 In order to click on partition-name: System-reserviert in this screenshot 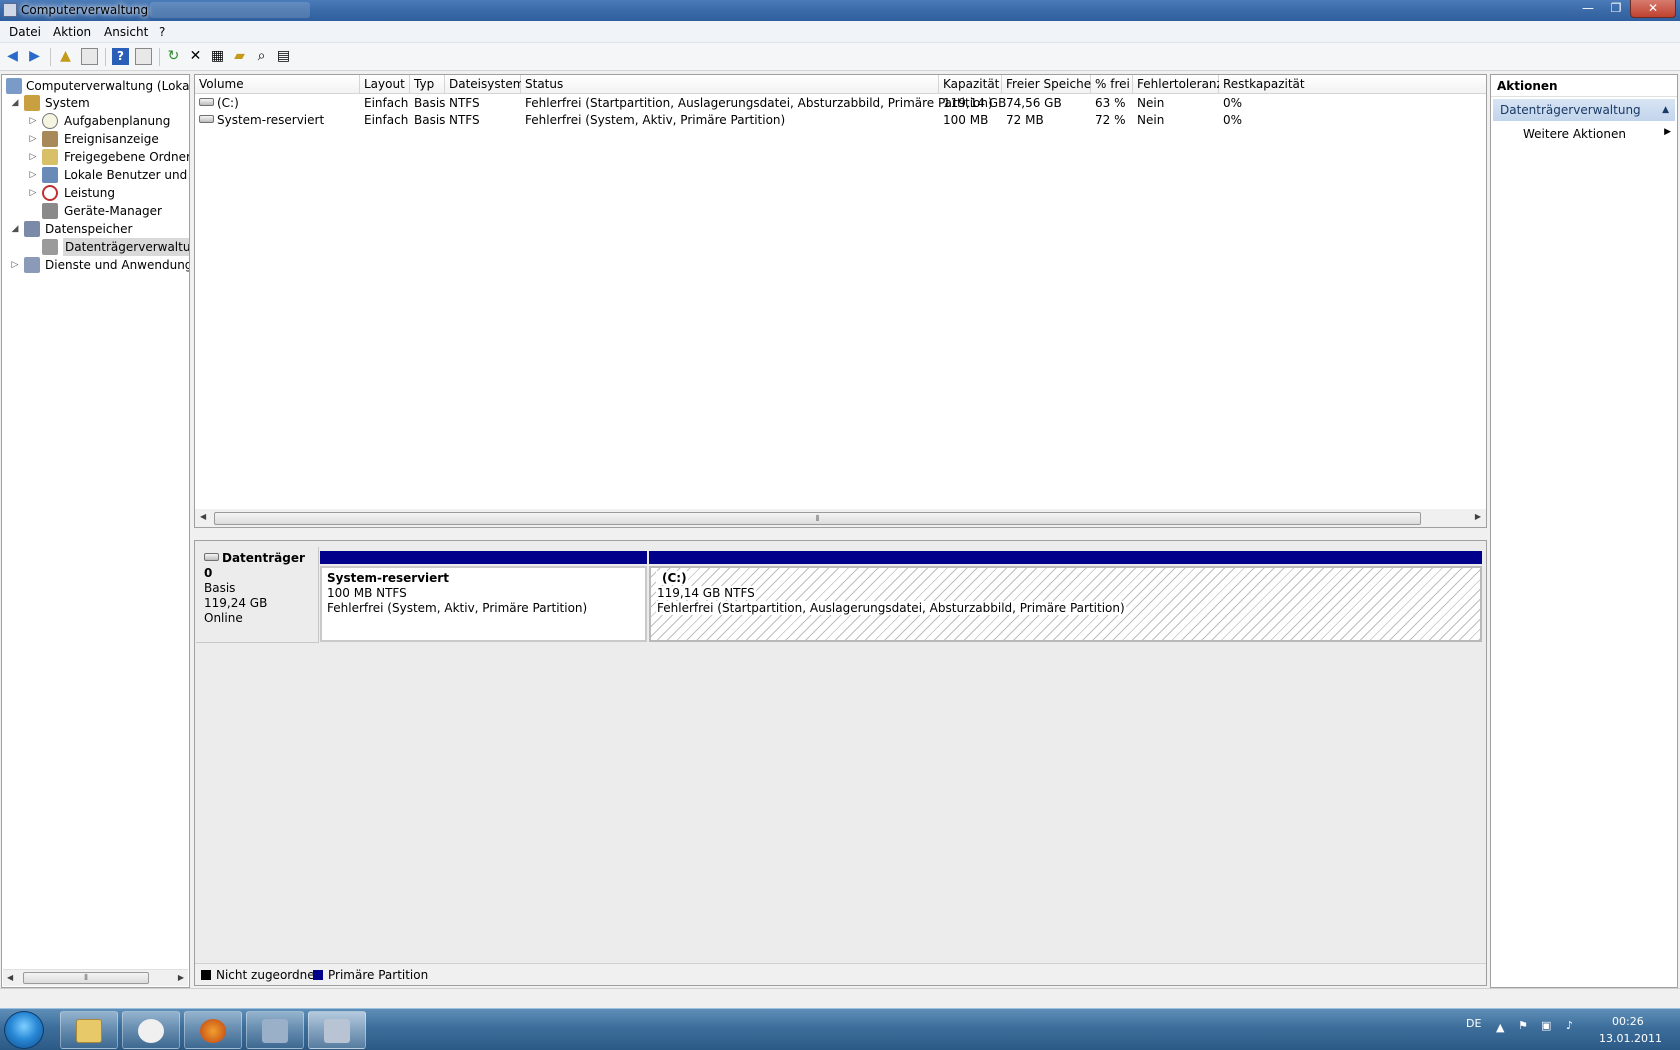, I will do `click(388, 578)`.